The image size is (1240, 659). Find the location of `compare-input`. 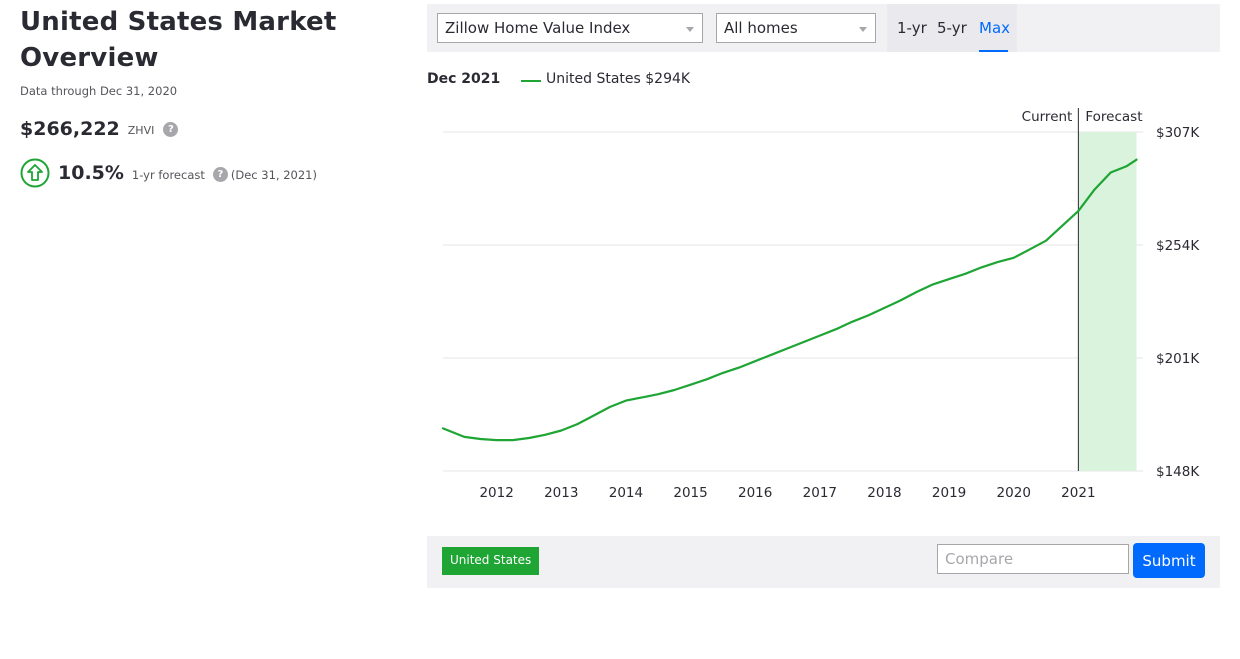

compare-input is located at coordinates (1033, 559).